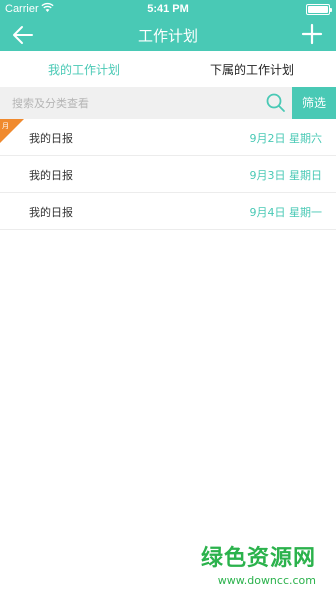 Image resolution: width=336 pixels, height=597 pixels. What do you see at coordinates (312, 34) in the screenshot?
I see `add-icon` at bounding box center [312, 34].